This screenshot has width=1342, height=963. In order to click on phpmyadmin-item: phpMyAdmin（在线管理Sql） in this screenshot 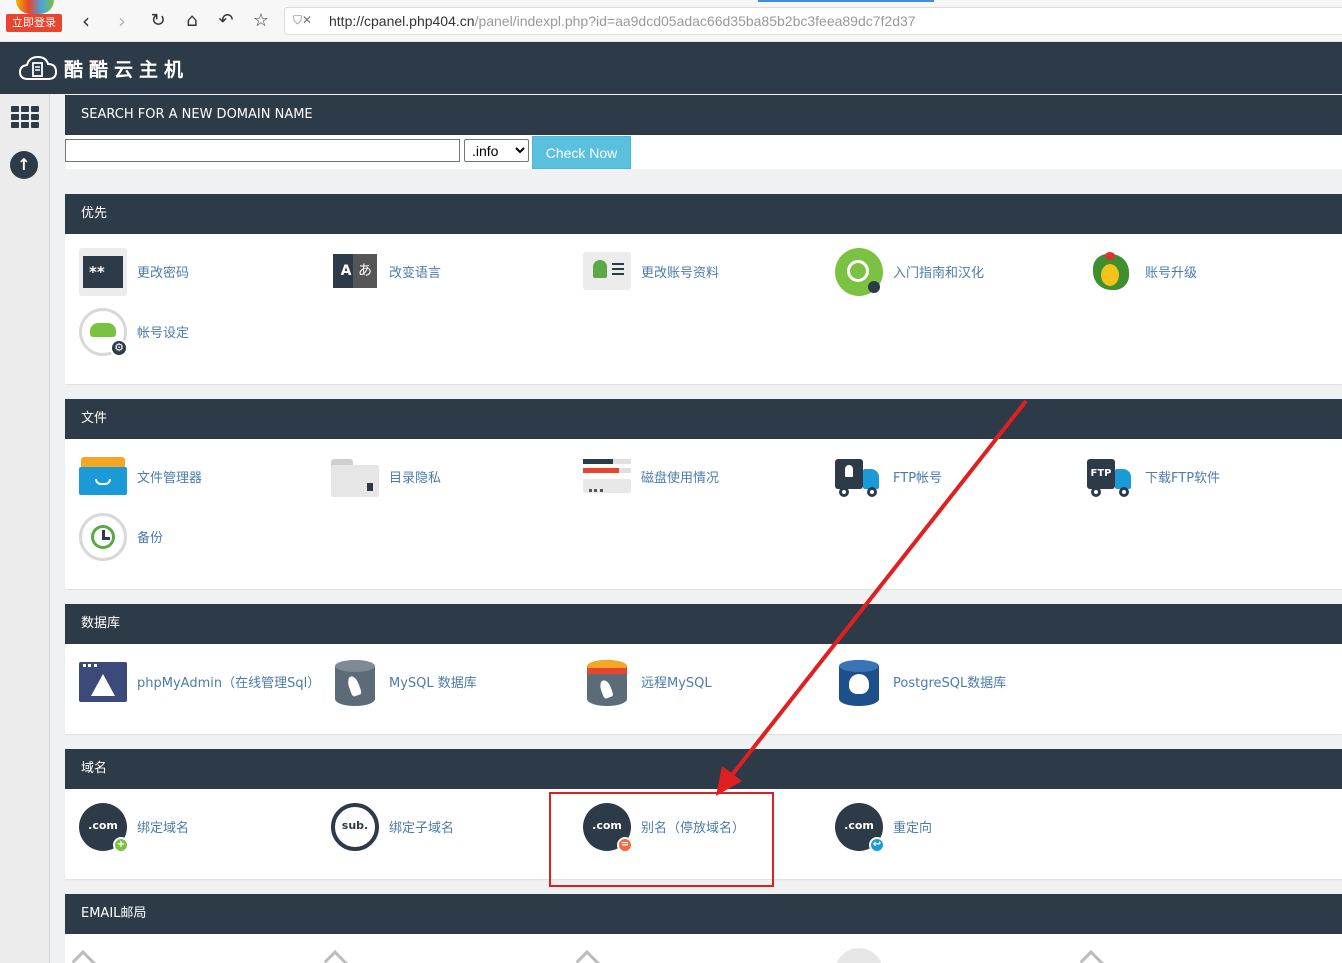, I will do `click(195, 682)`.